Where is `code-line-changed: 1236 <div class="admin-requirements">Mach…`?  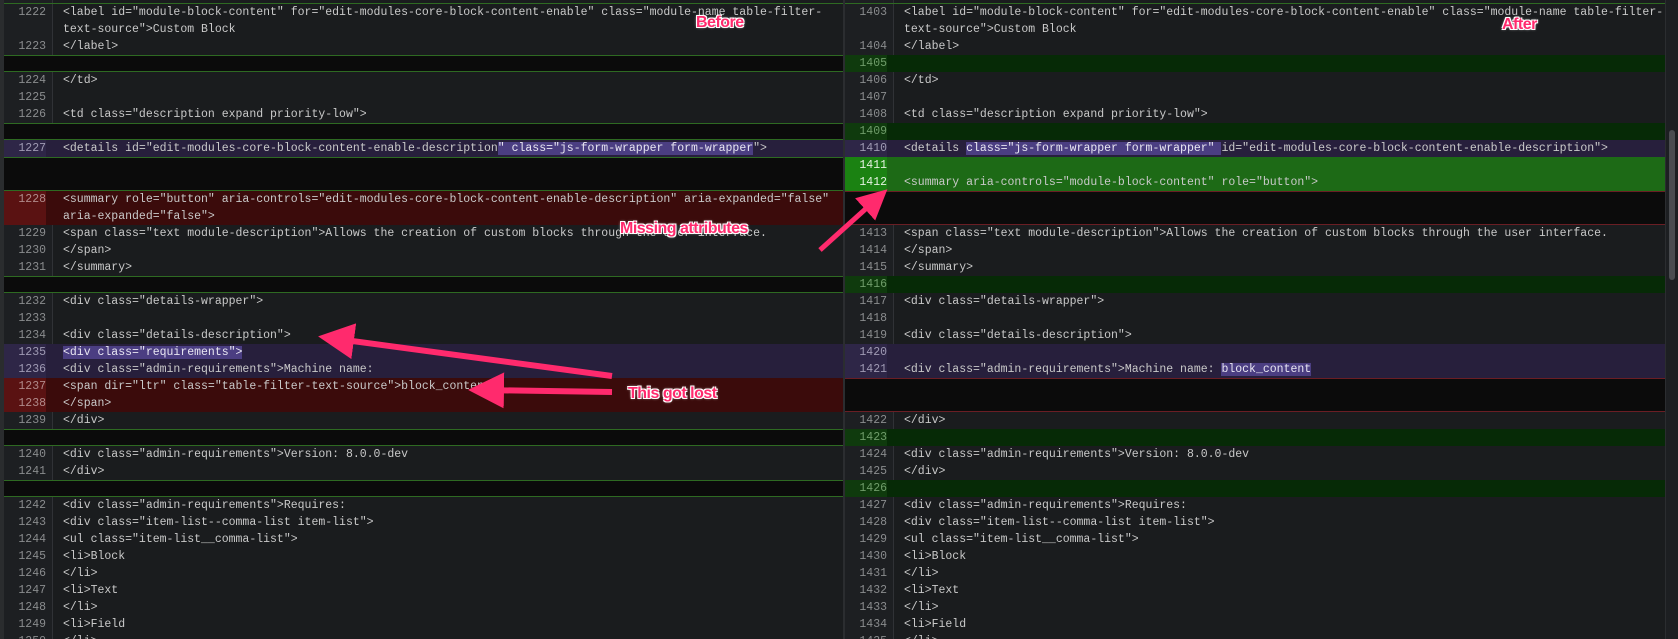 code-line-changed: 1236 <div class="admin-requirements">Mach… is located at coordinates (423, 369).